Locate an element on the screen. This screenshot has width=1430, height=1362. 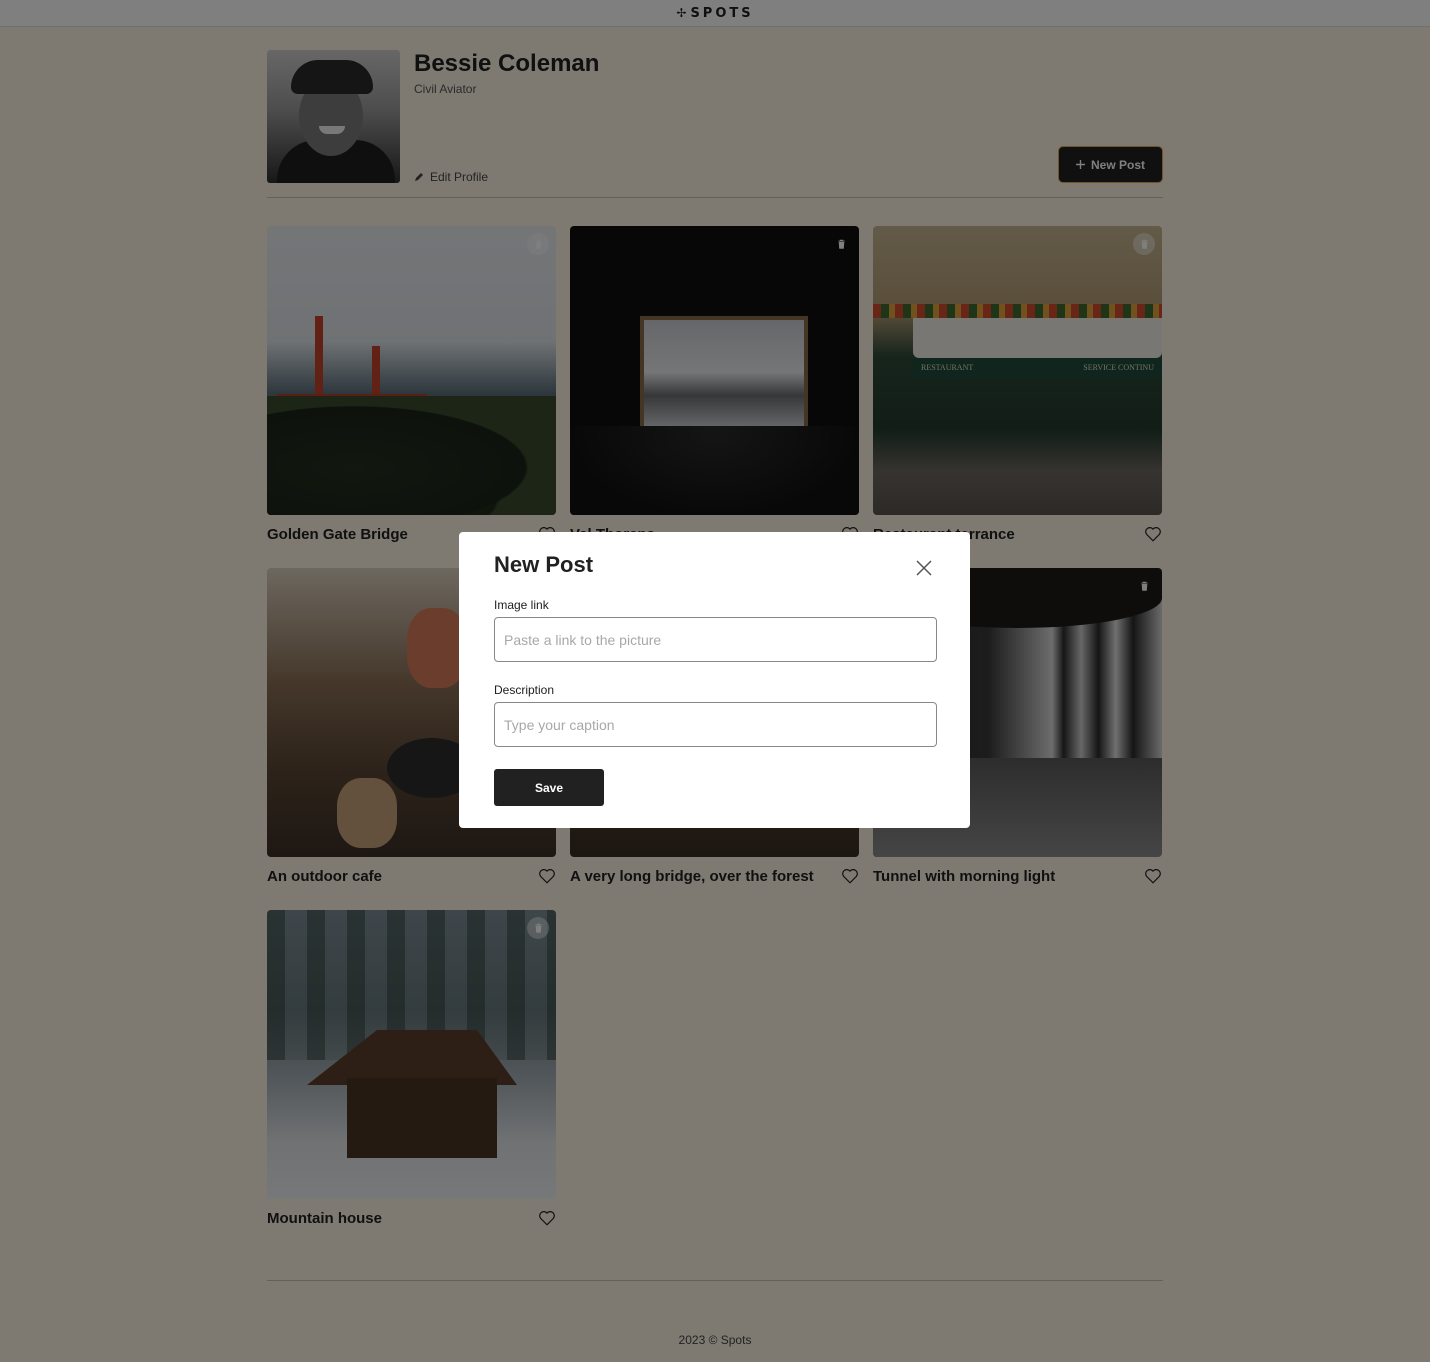
new-post-modal: New Post Image link Description Save is located at coordinates (714, 680).